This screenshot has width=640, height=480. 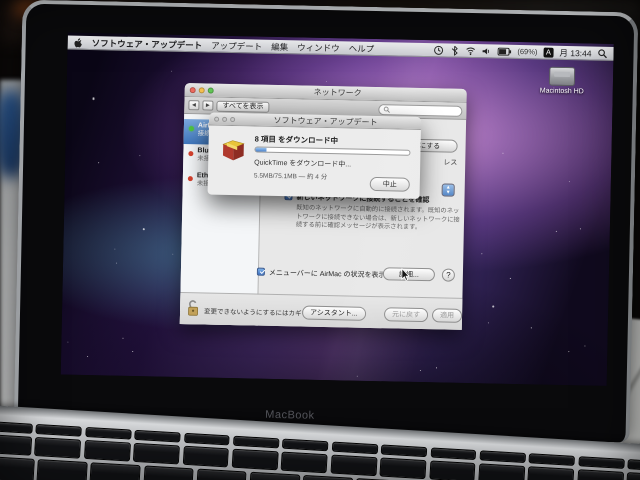 I want to click on spotlight-icon, so click(x=602, y=53).